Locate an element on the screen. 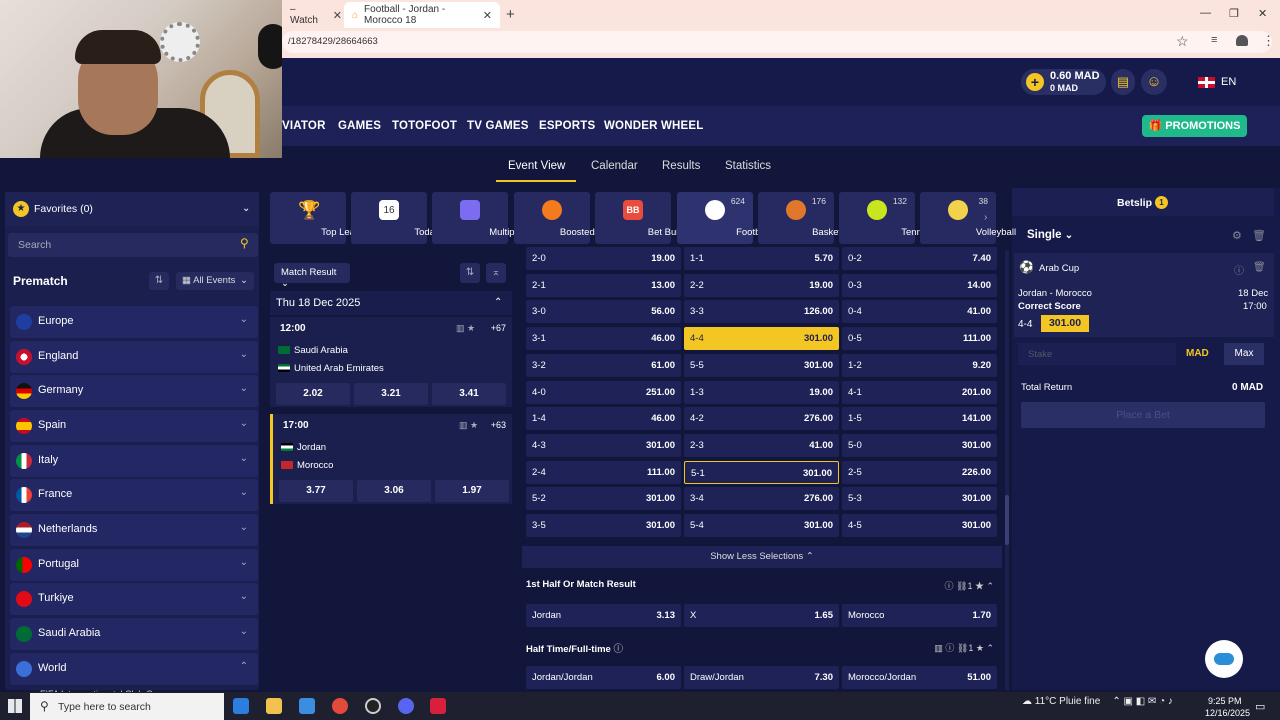  sidebar-item-france: France ⌄ is located at coordinates (134, 495).